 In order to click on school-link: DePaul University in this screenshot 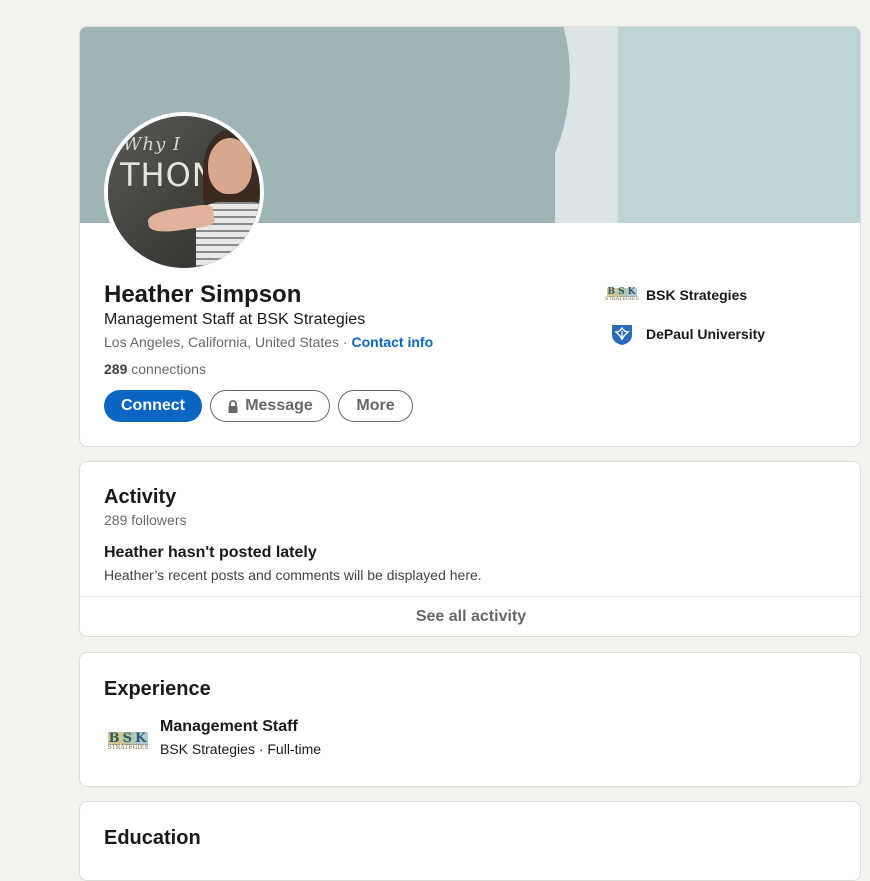, I will do `click(686, 334)`.